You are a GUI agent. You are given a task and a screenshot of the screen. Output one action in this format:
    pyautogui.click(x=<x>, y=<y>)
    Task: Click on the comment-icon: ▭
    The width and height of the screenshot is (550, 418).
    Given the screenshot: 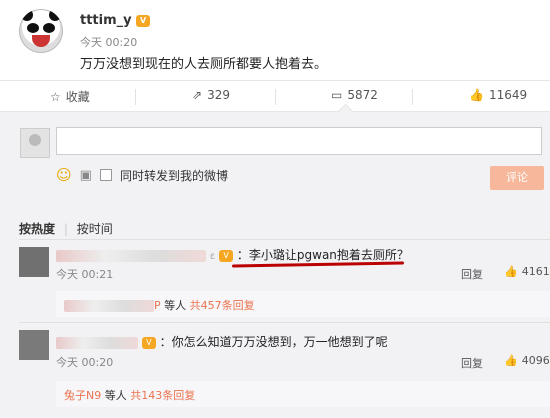 What is the action you would take?
    pyautogui.click(x=337, y=95)
    